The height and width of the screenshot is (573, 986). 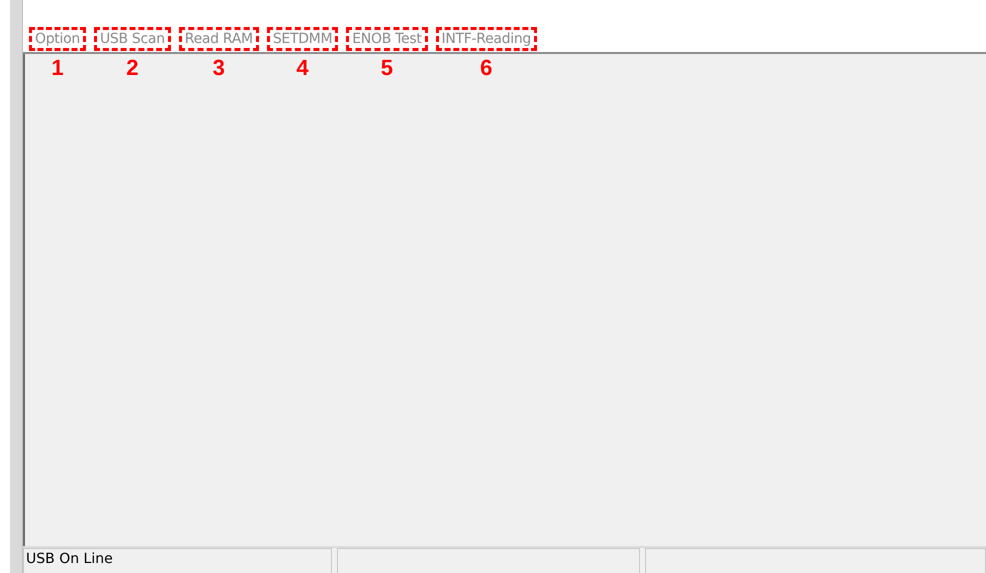 I want to click on annotation-number: 4, so click(x=302, y=68).